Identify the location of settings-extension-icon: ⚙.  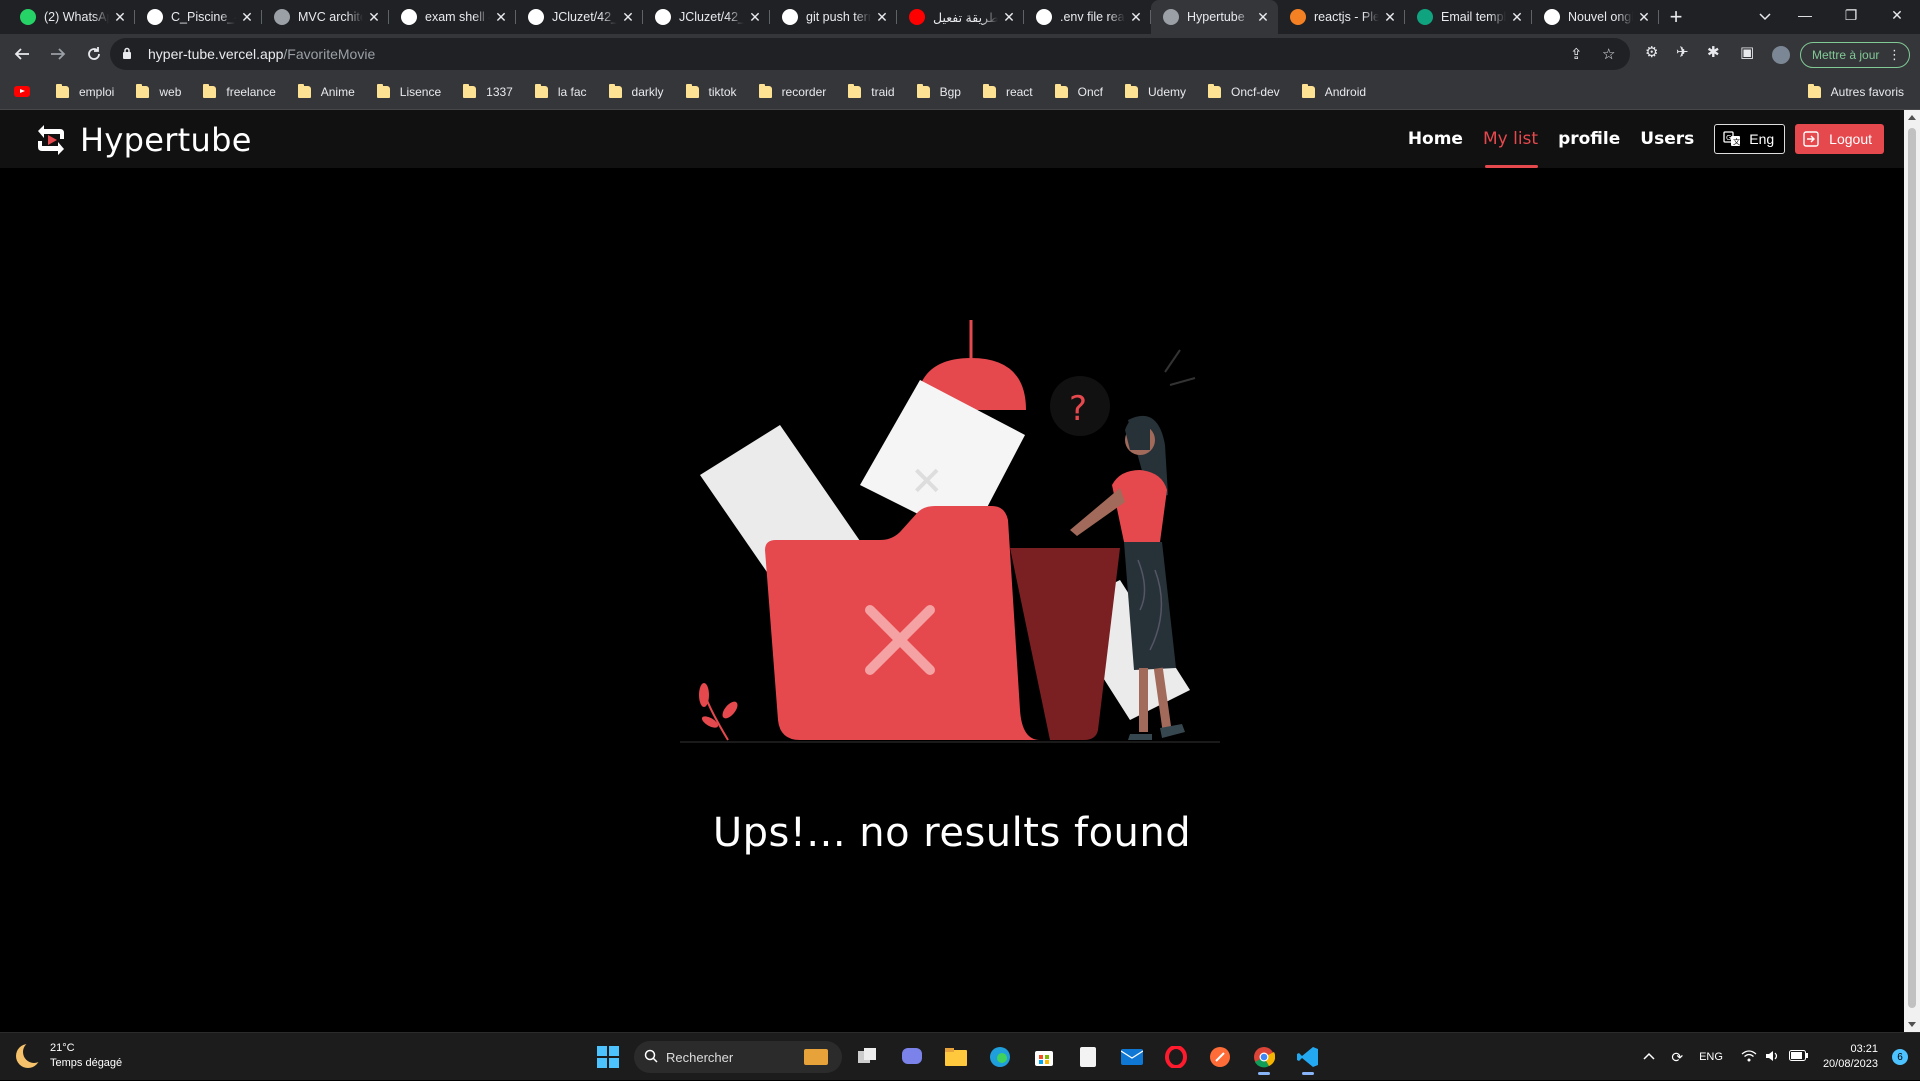
(1651, 52).